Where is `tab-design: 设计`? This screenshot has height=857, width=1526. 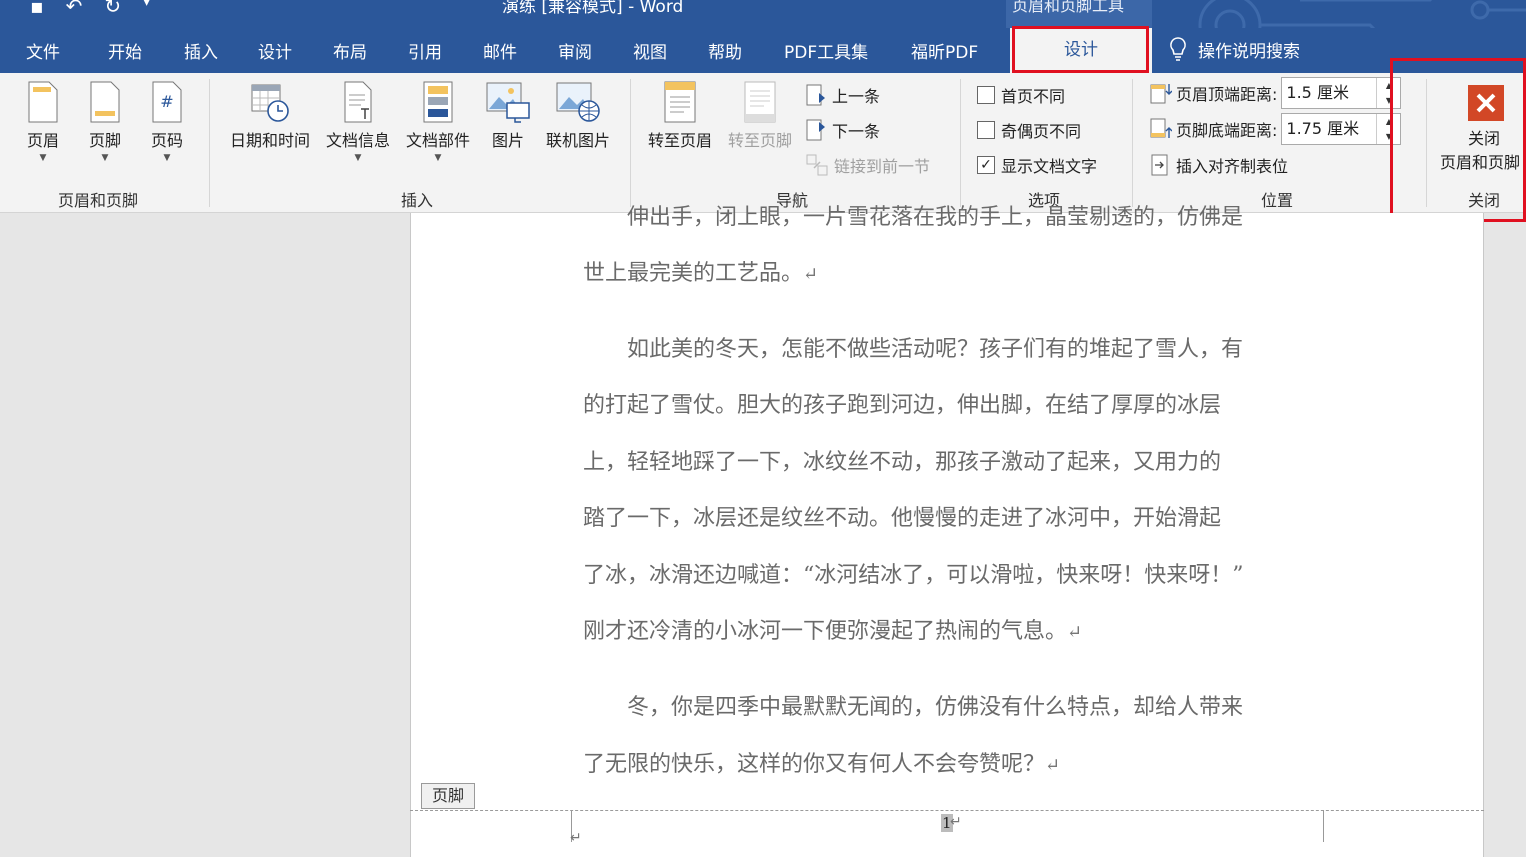 tab-design: 设计 is located at coordinates (275, 50).